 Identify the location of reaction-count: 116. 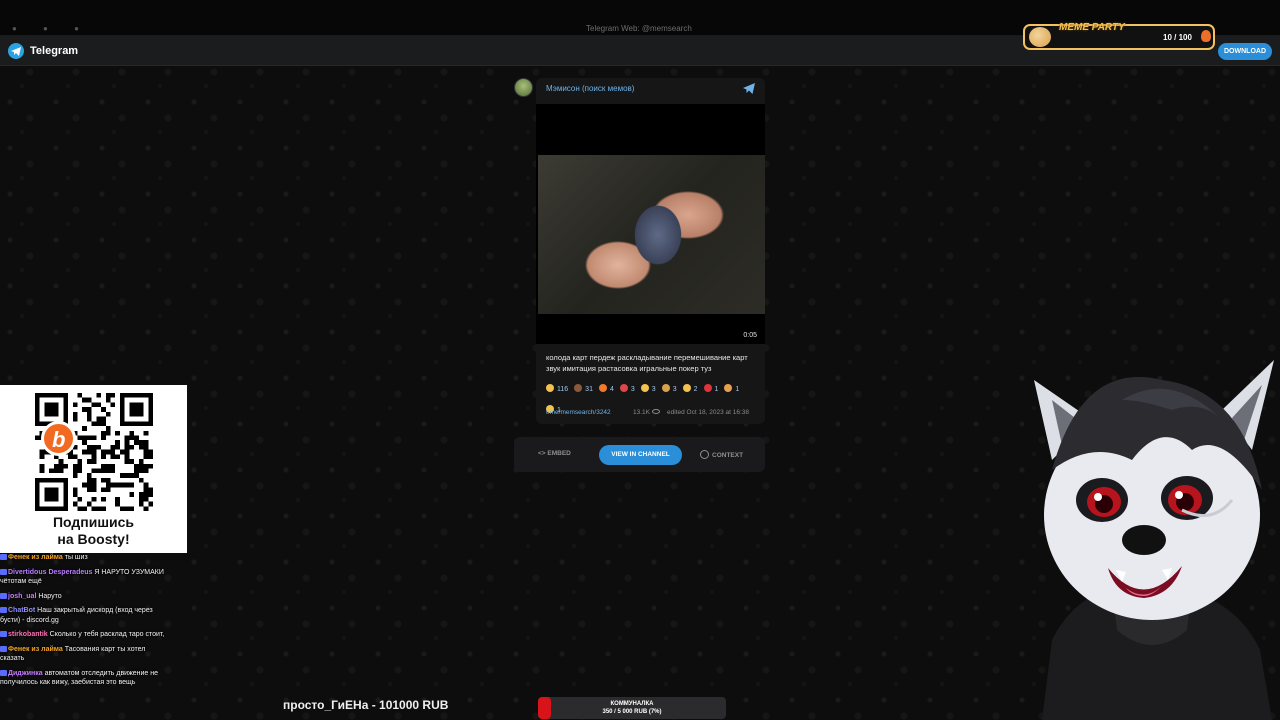
(563, 389).